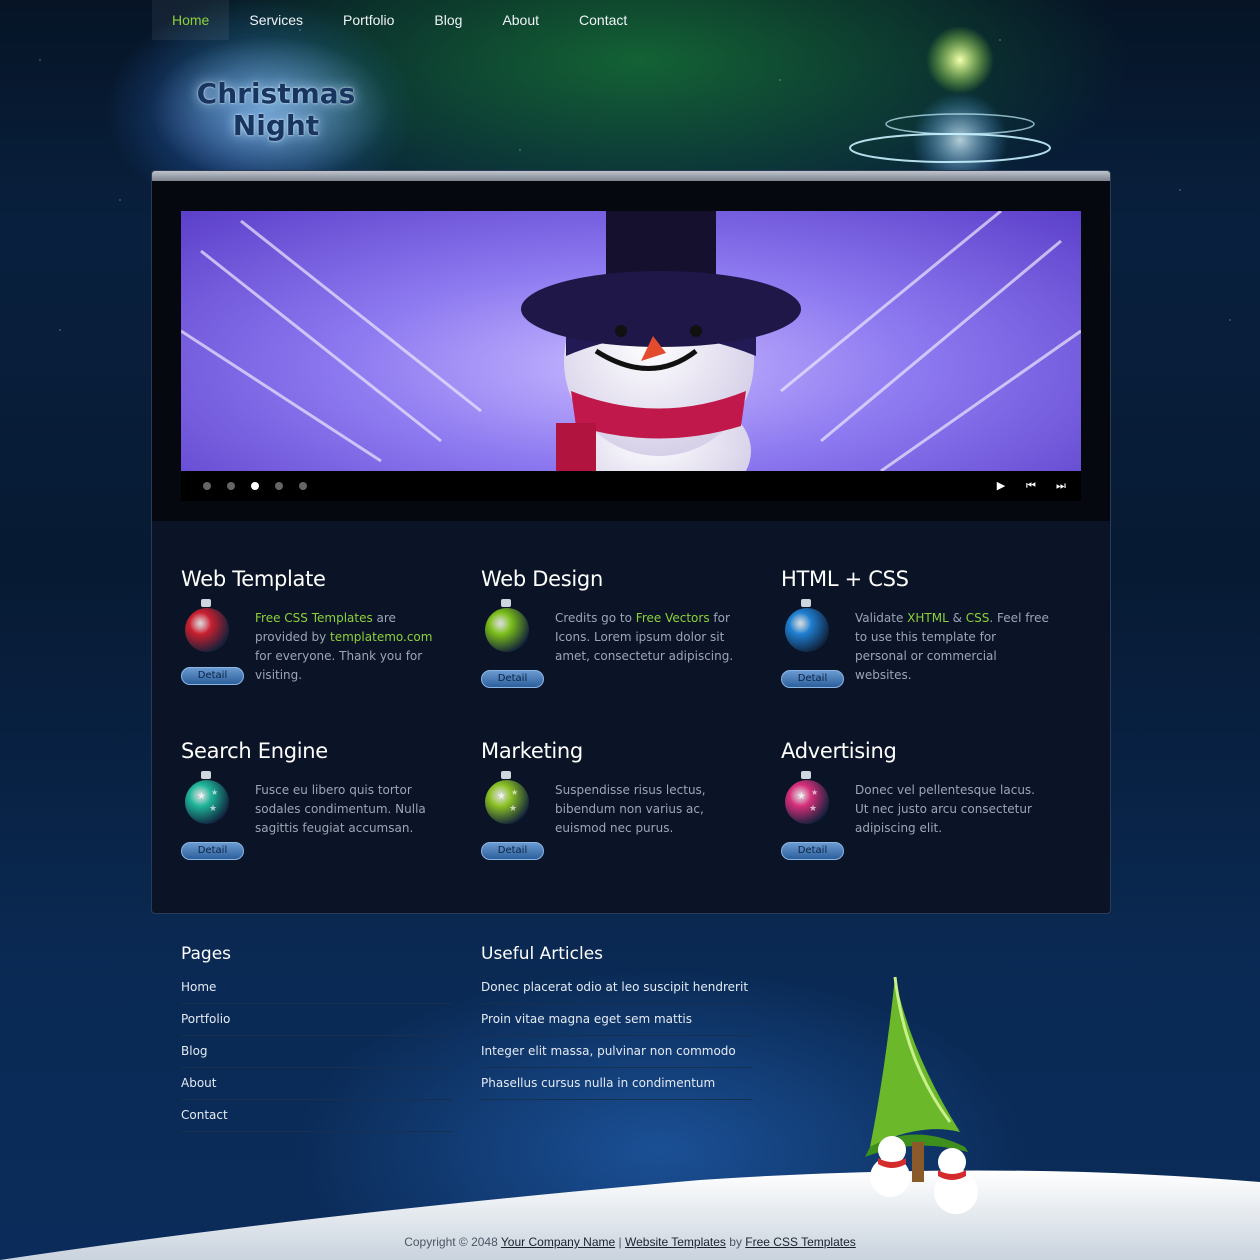 The width and height of the screenshot is (1260, 1260). Describe the element at coordinates (950, 107) in the screenshot. I see `sparkle-tree-decoration` at that location.